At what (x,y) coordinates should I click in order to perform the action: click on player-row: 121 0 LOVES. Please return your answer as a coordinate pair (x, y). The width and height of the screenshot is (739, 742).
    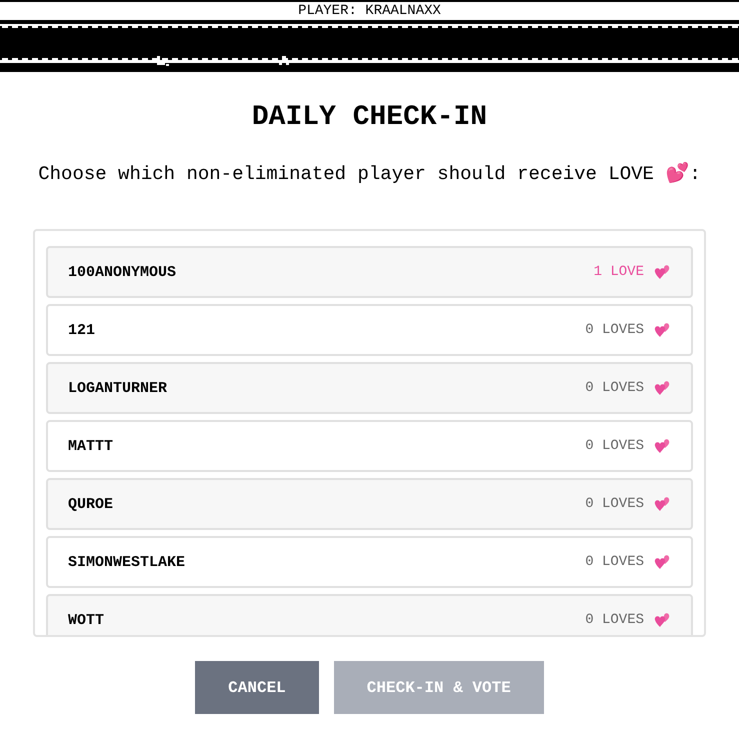
    Looking at the image, I should click on (369, 330).